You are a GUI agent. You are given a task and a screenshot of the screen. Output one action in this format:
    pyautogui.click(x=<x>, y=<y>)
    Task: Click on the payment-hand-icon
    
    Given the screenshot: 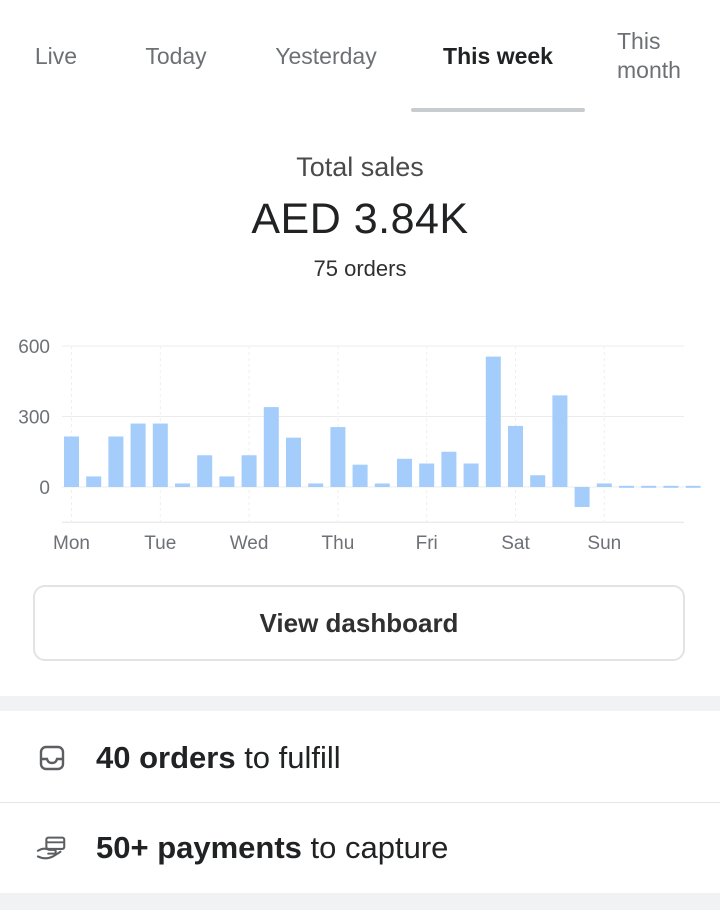 What is the action you would take?
    pyautogui.click(x=52, y=848)
    